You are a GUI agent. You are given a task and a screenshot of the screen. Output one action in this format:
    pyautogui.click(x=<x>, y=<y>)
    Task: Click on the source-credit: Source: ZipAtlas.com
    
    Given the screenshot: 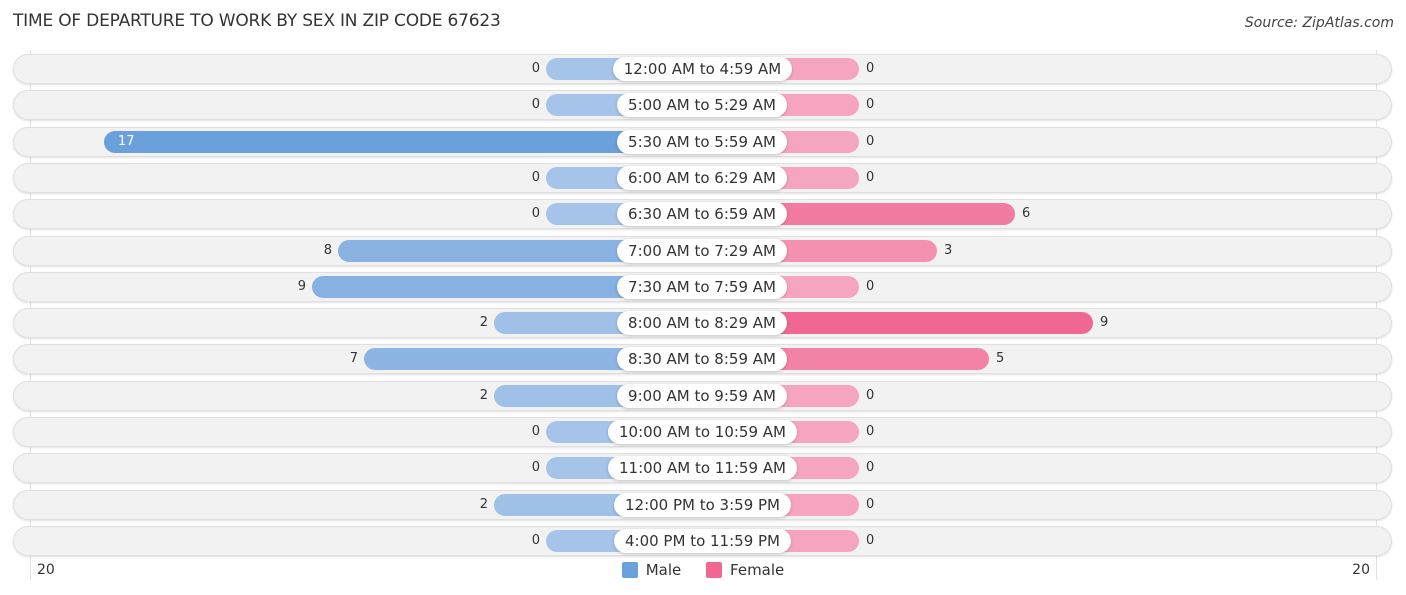 What is the action you would take?
    pyautogui.click(x=1319, y=23)
    